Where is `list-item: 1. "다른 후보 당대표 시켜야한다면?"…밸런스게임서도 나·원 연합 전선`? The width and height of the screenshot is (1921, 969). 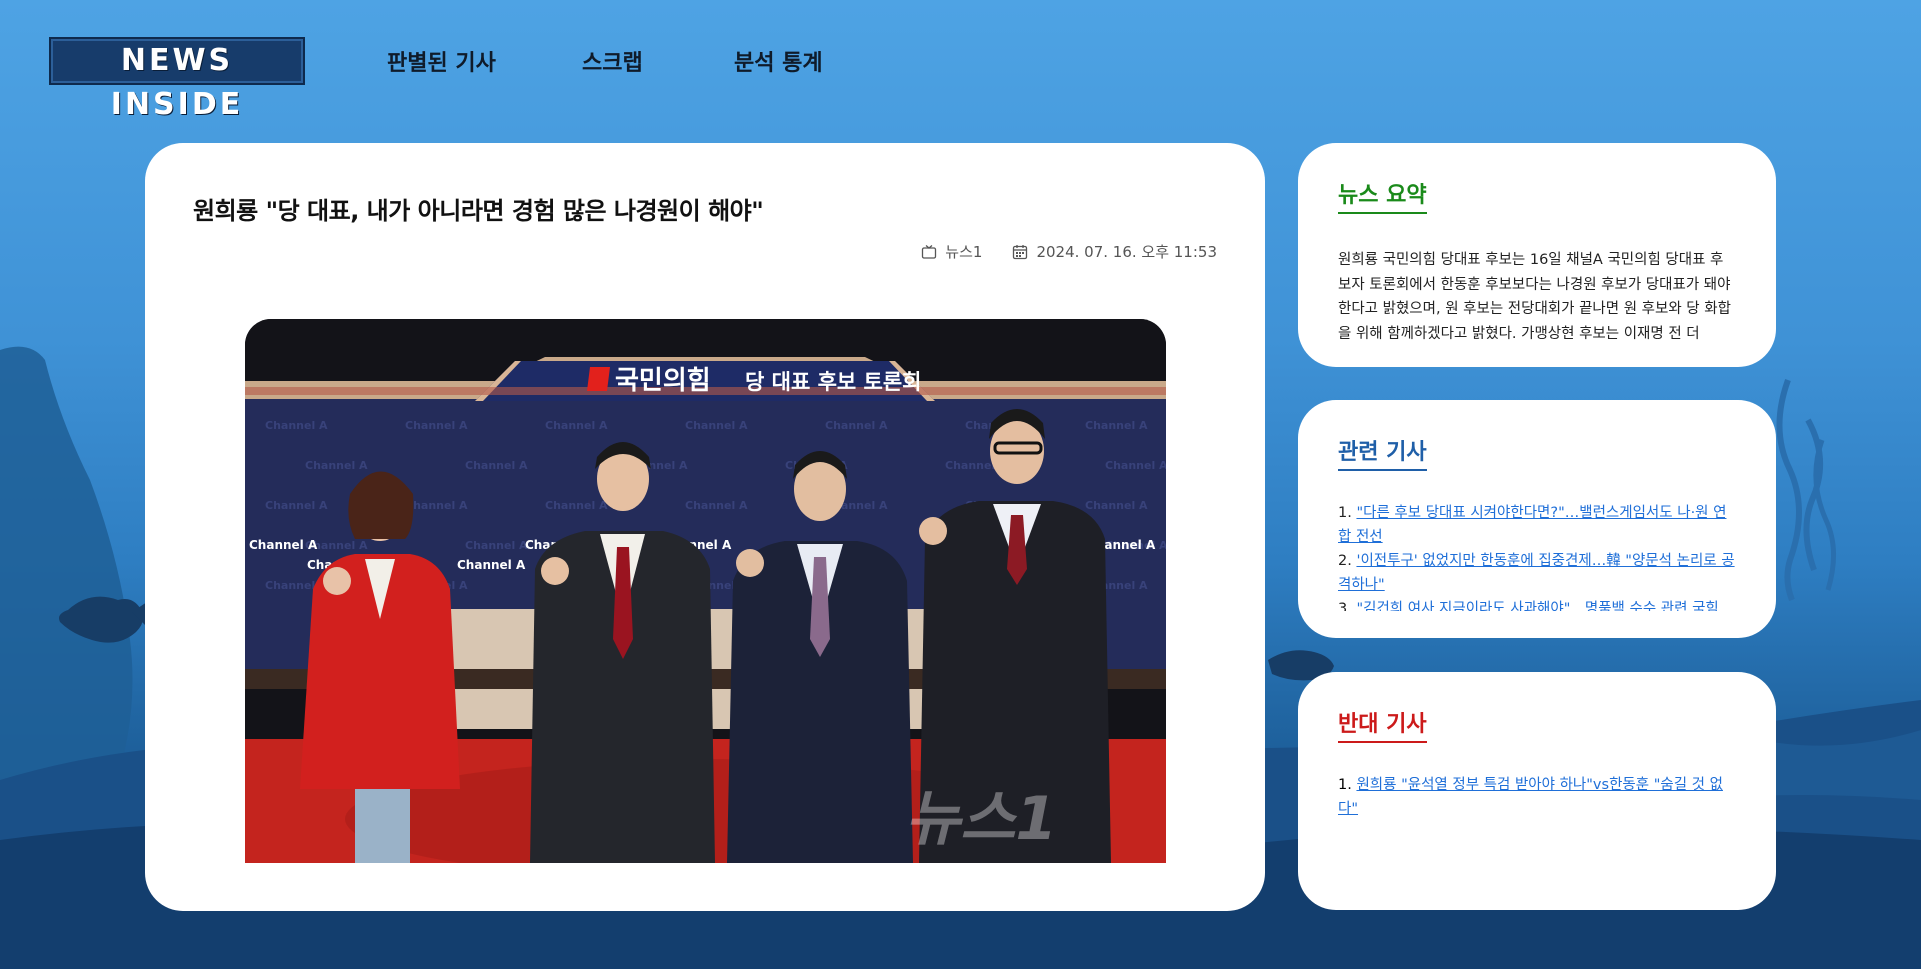
list-item: 1. "다른 후보 당대표 시켜야한다면?"…밸런스게임서도 나·원 연합 전선 is located at coordinates (1532, 525).